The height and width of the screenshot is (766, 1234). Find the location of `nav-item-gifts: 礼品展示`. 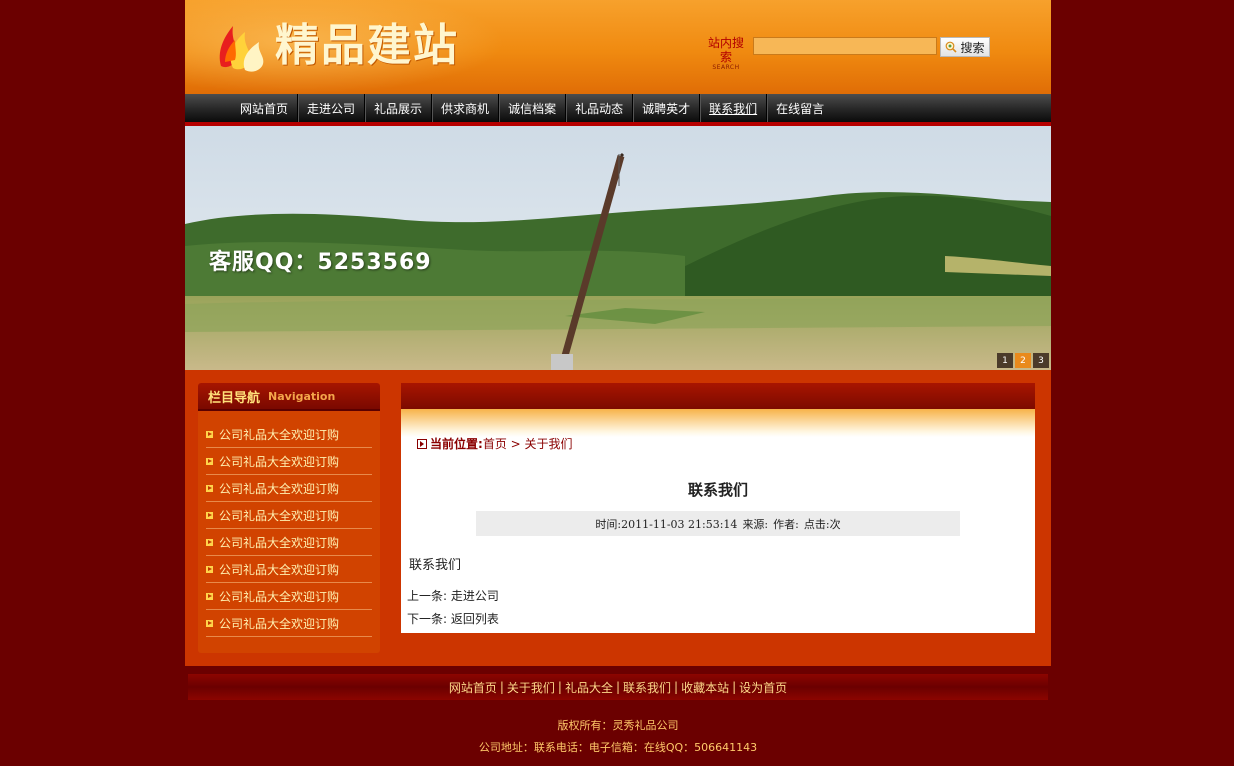

nav-item-gifts: 礼品展示 is located at coordinates (399, 108).